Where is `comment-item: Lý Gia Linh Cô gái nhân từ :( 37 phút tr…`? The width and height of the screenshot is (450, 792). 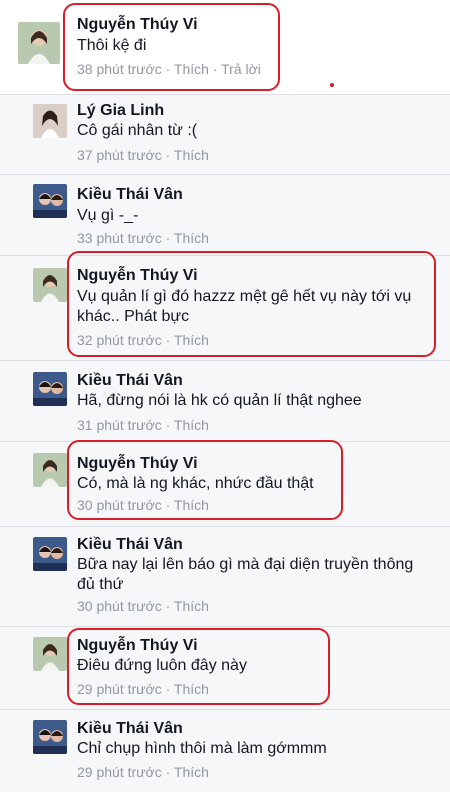
comment-item: Lý Gia Linh Cô gái nhân từ :( 37 phút tr… is located at coordinates (225, 135).